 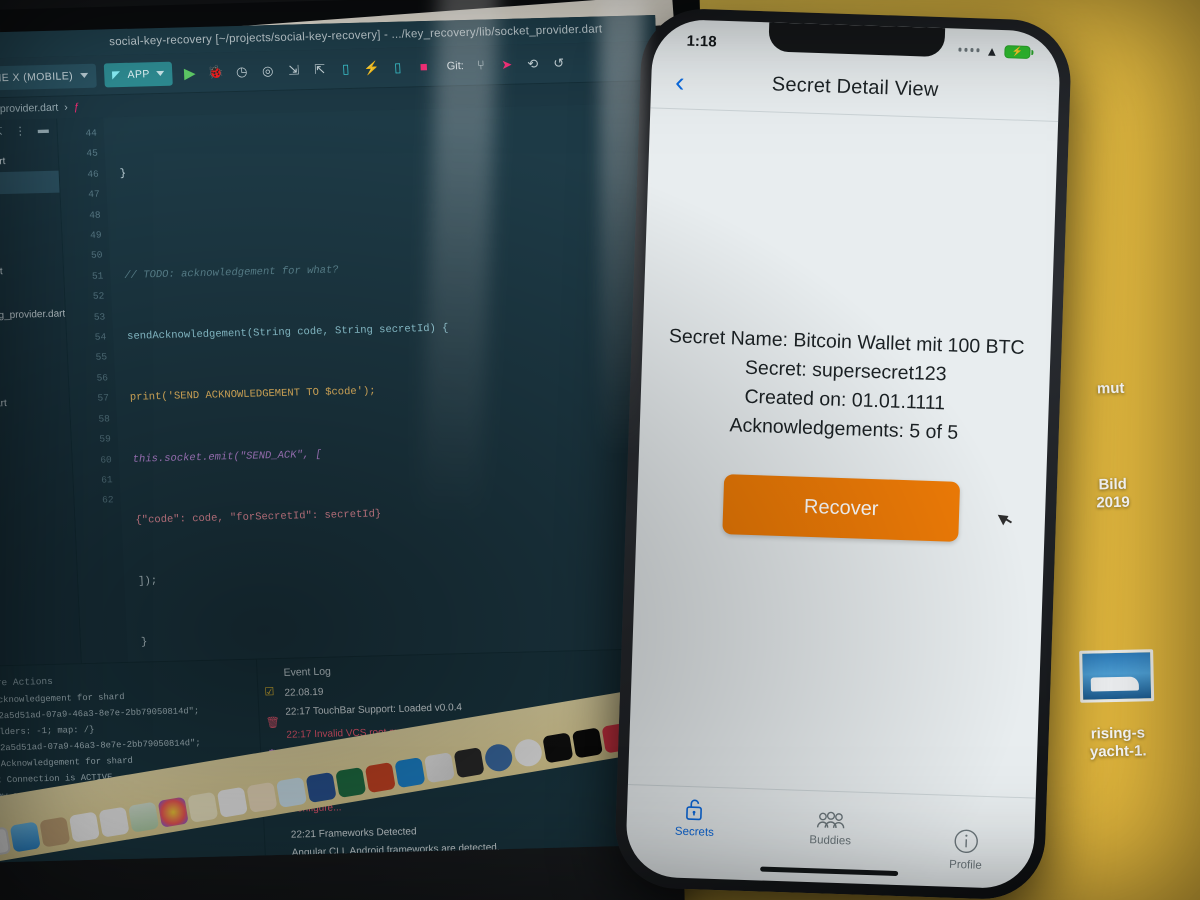 What do you see at coordinates (558, 63) in the screenshot?
I see `revert-icon: ↺` at bounding box center [558, 63].